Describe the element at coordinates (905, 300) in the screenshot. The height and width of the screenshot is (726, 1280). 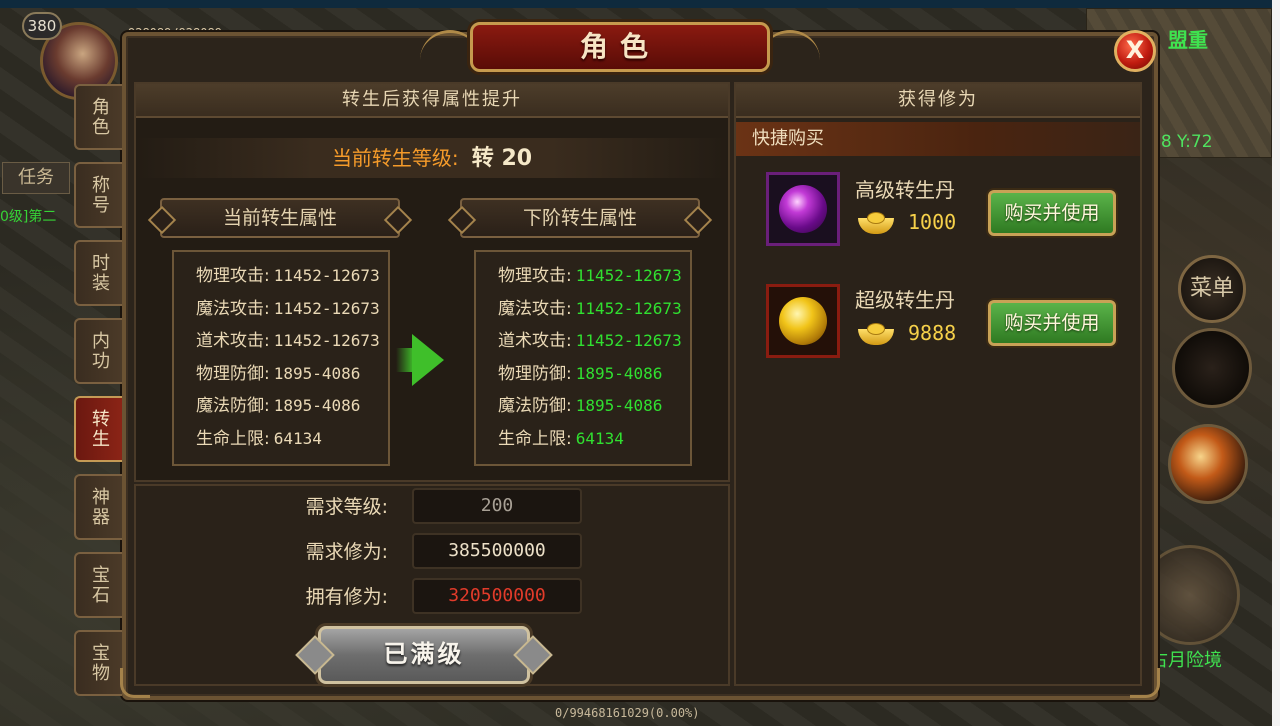
I see `item-name: 超级转生丹` at that location.